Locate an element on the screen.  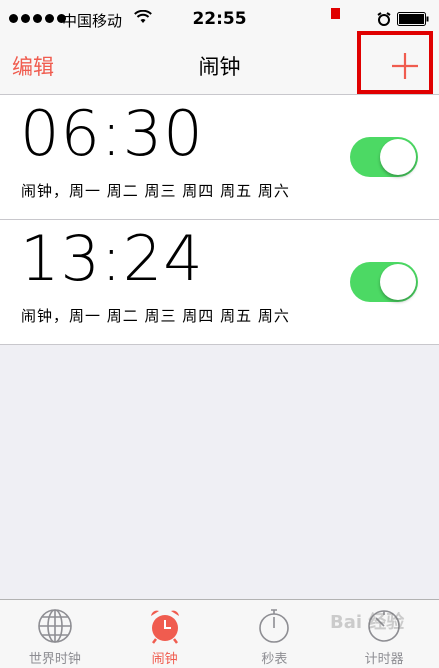
tab-alarm: 闹钟 is located at coordinates (165, 634).